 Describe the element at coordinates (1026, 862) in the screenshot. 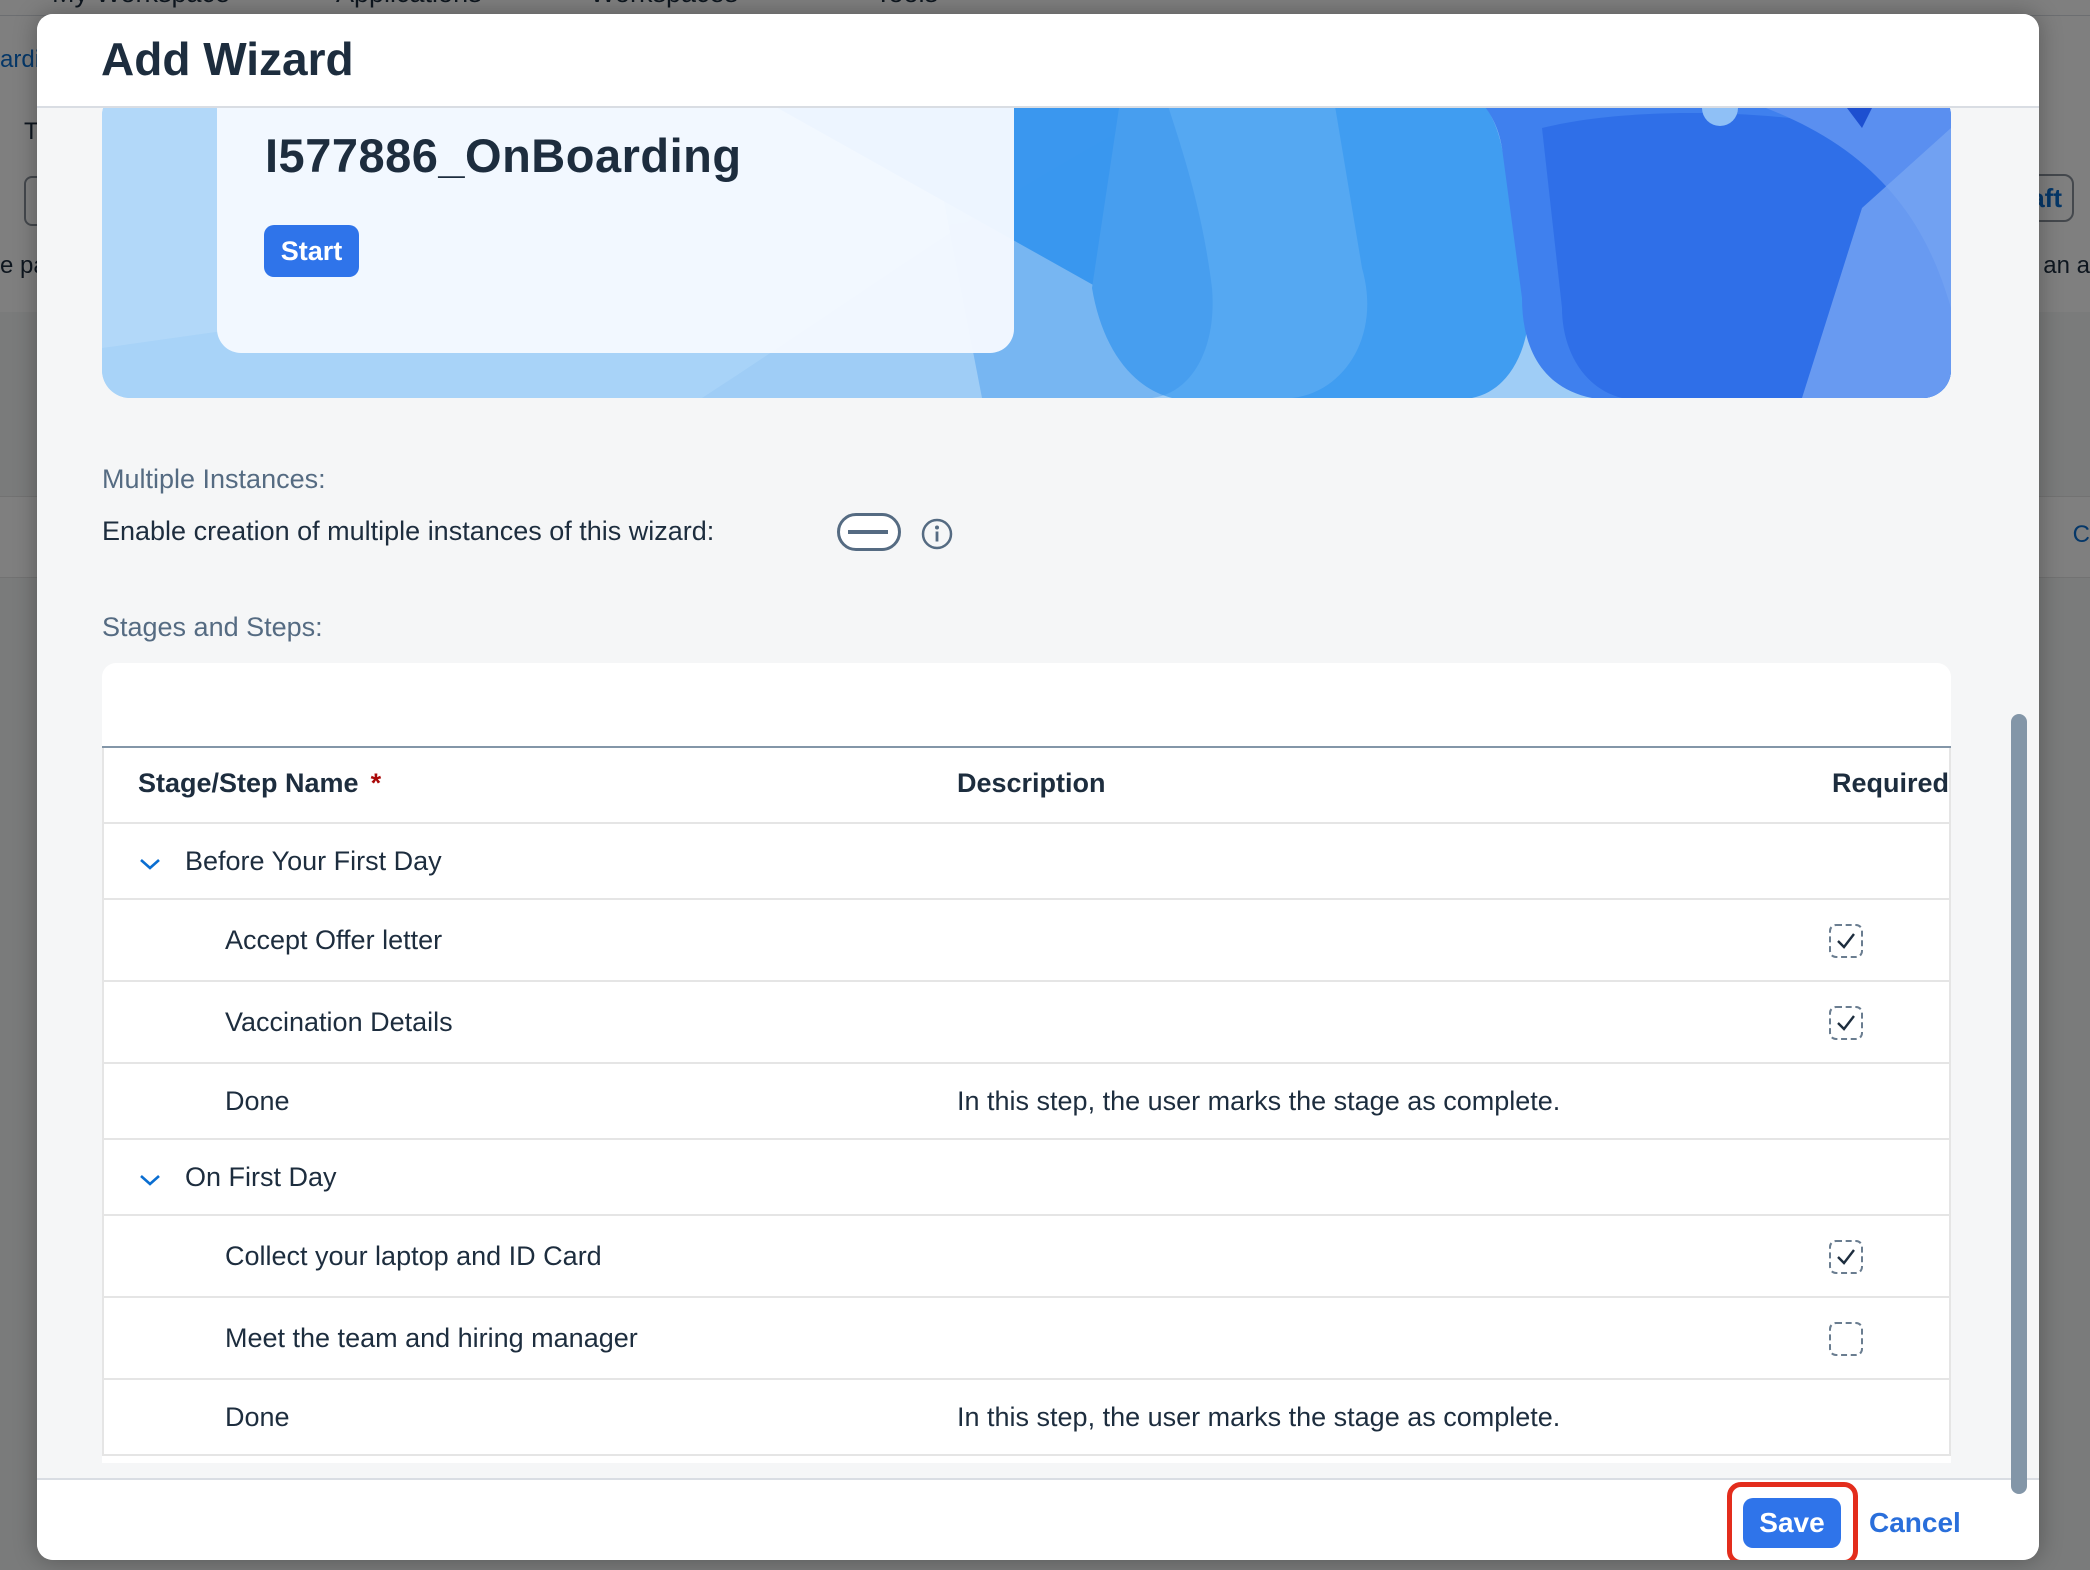

I see `stage-row: Before Your First Day` at that location.